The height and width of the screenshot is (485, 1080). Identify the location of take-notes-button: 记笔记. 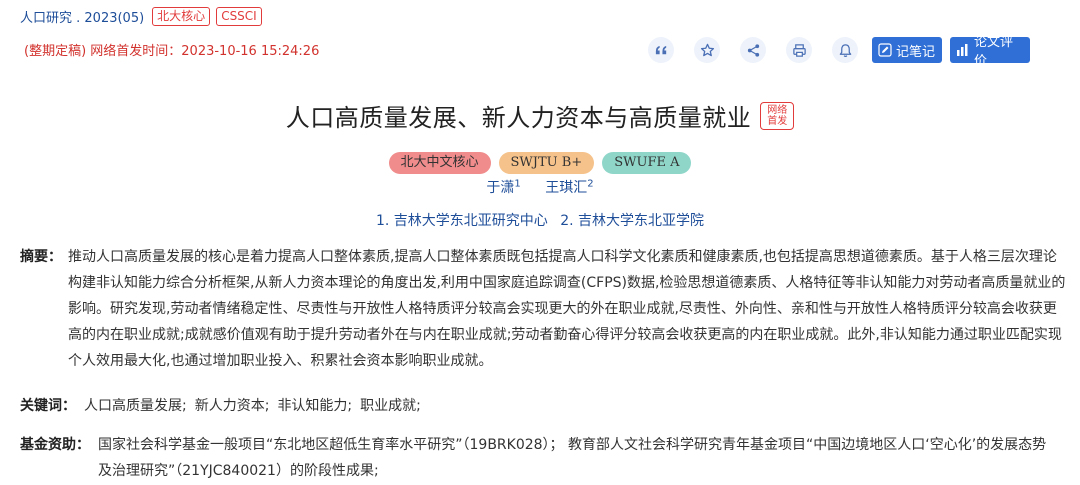
(907, 50).